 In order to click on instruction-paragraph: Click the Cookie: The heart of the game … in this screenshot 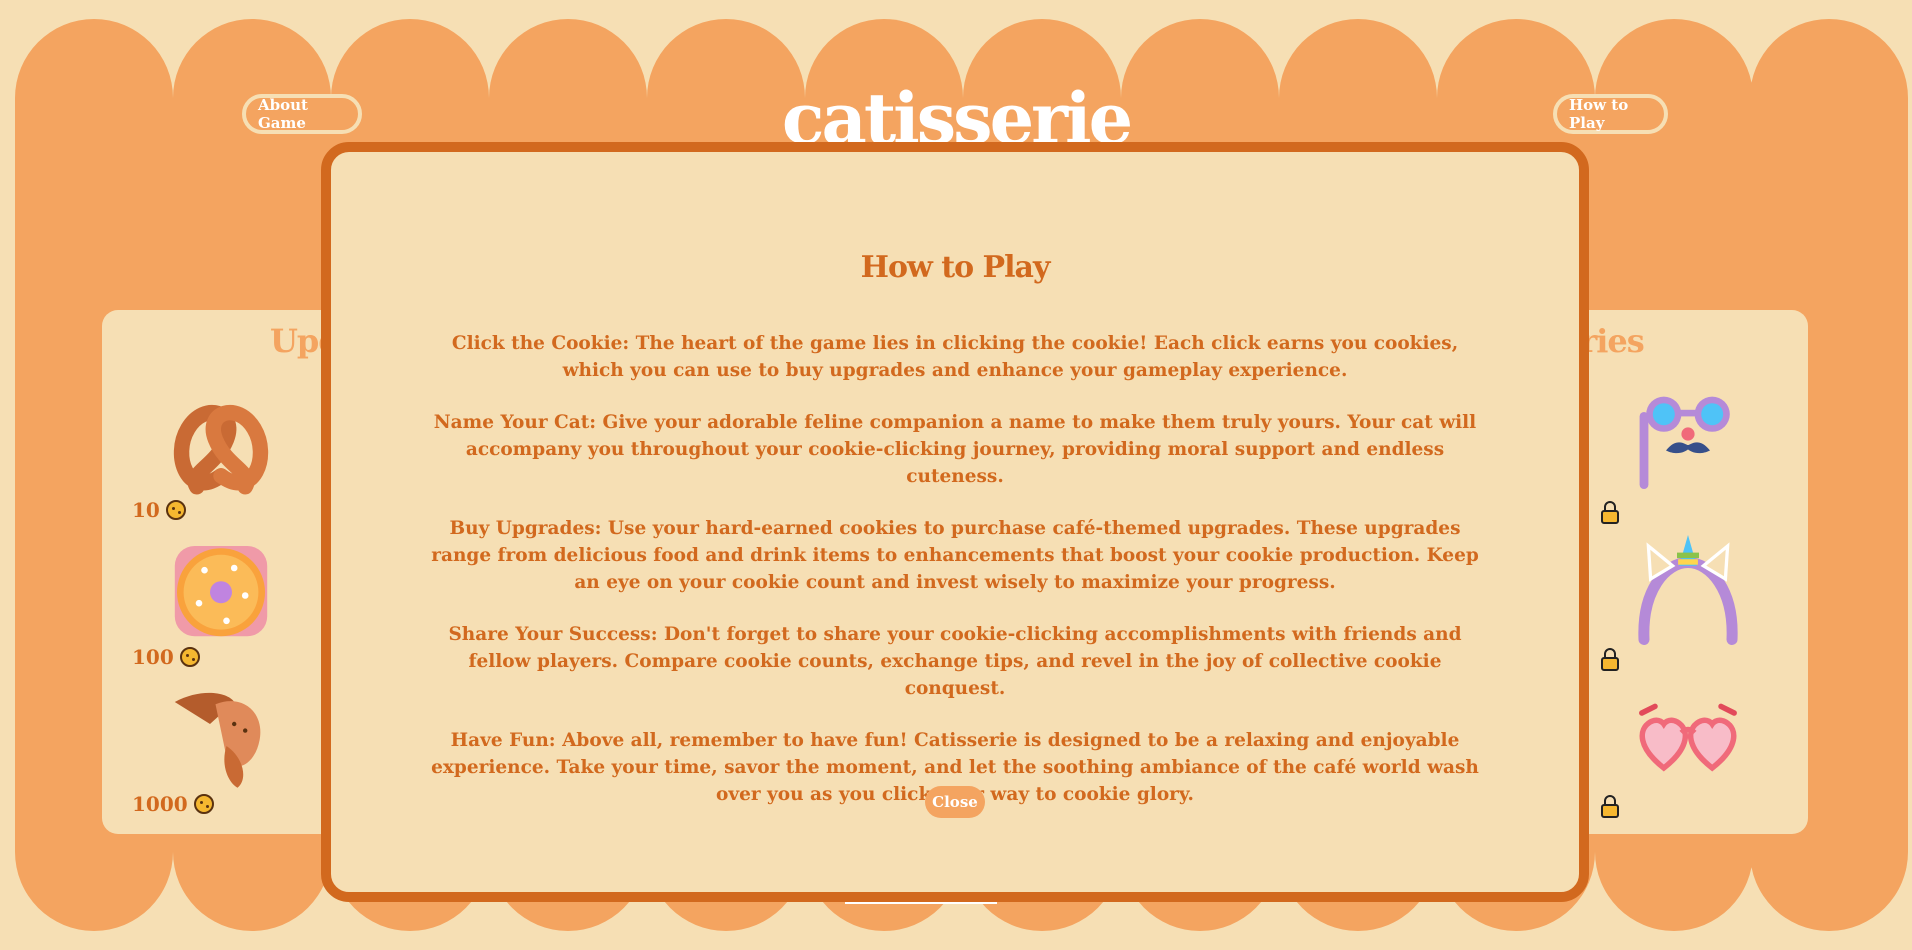, I will do `click(955, 357)`.